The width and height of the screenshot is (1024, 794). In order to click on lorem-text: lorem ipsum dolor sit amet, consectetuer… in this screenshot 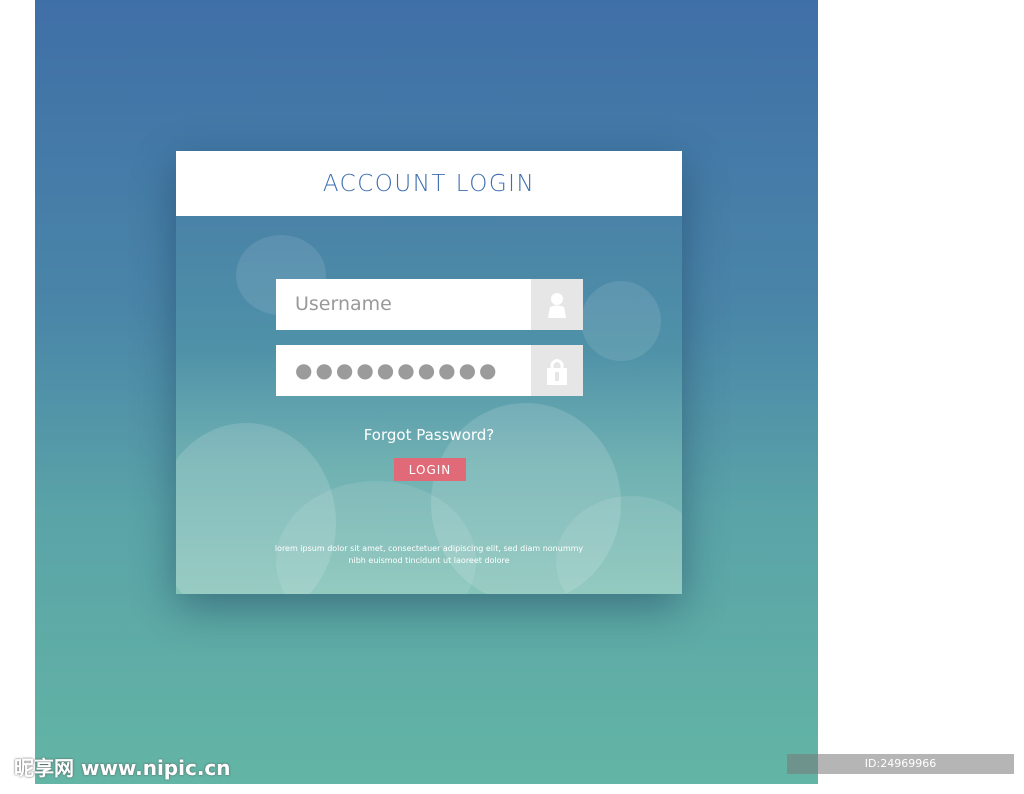, I will do `click(429, 554)`.